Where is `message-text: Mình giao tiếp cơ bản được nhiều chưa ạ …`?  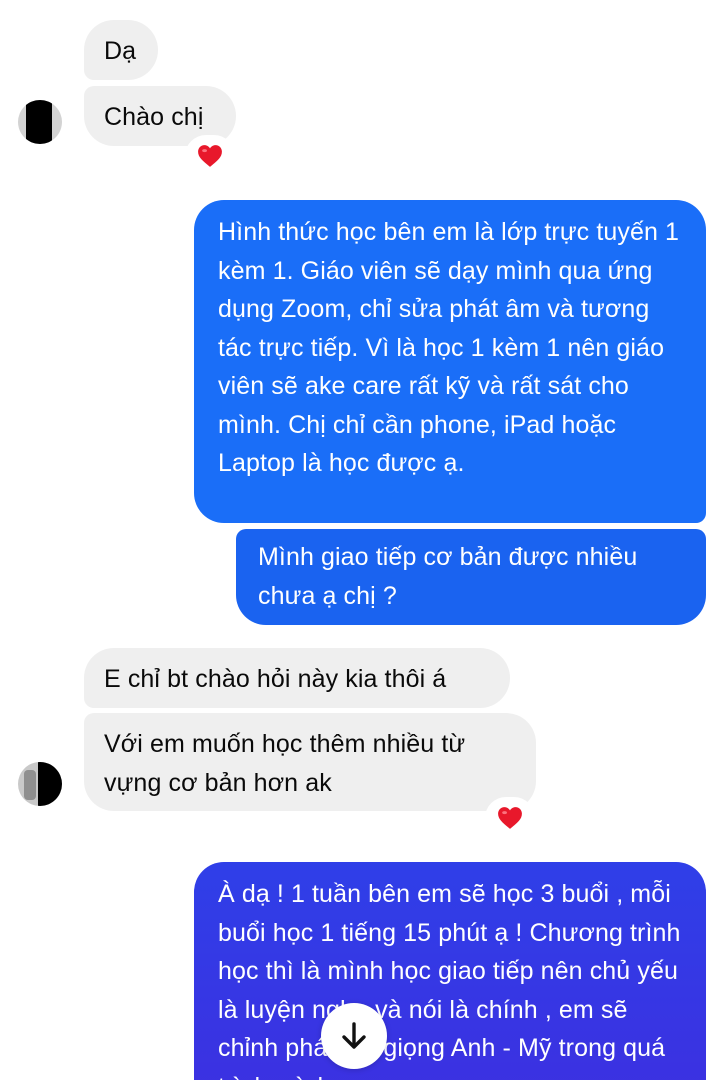
message-text: Mình giao tiếp cơ bản được nhiều chưa ạ … is located at coordinates (448, 576).